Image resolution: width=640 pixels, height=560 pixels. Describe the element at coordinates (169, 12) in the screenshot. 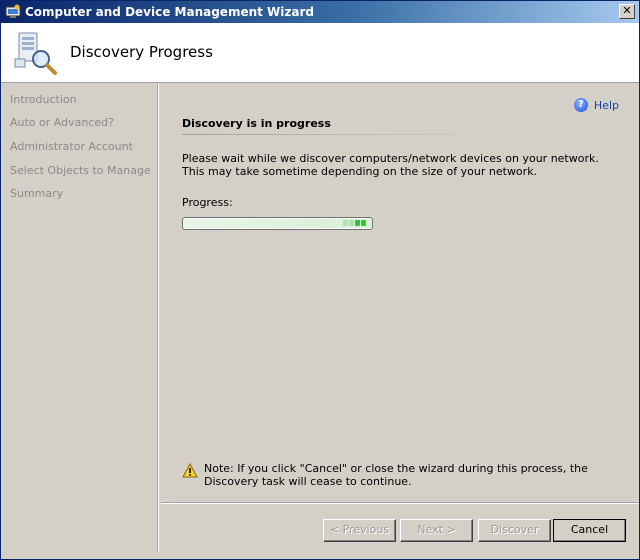

I see `window-title: Computer and Device Management Wizard` at that location.